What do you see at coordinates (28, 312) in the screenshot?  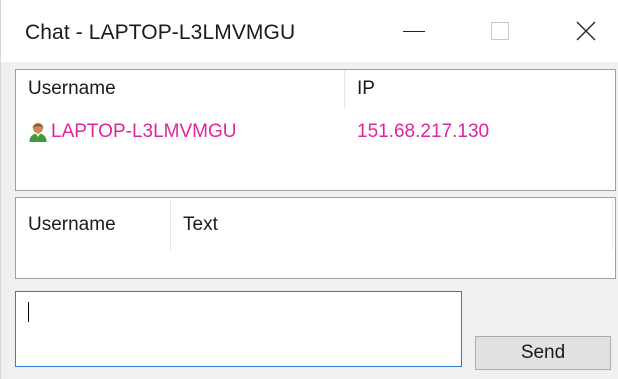 I see `text-caret` at bounding box center [28, 312].